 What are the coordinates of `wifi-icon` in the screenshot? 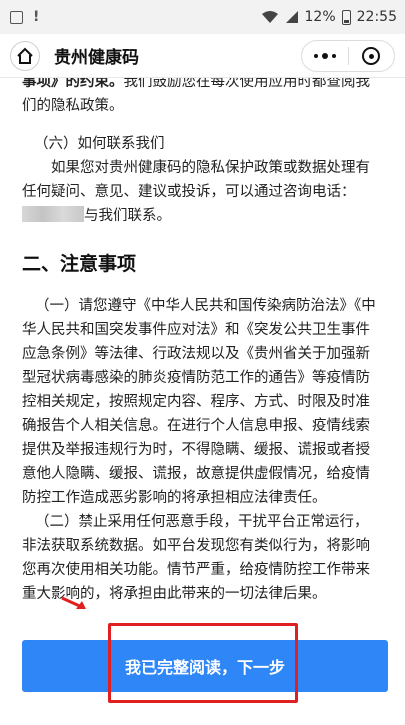 It's located at (269, 17).